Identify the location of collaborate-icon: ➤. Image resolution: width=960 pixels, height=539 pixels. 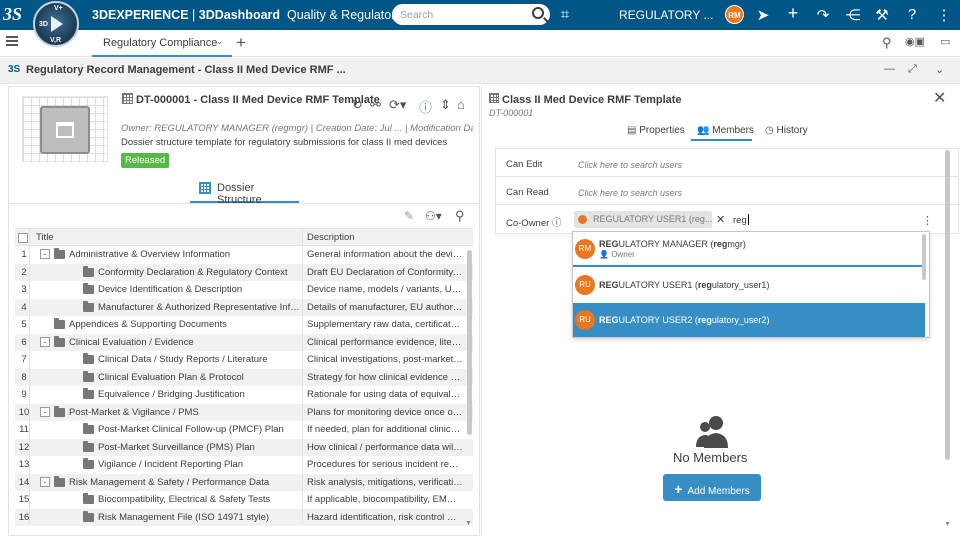
(763, 15).